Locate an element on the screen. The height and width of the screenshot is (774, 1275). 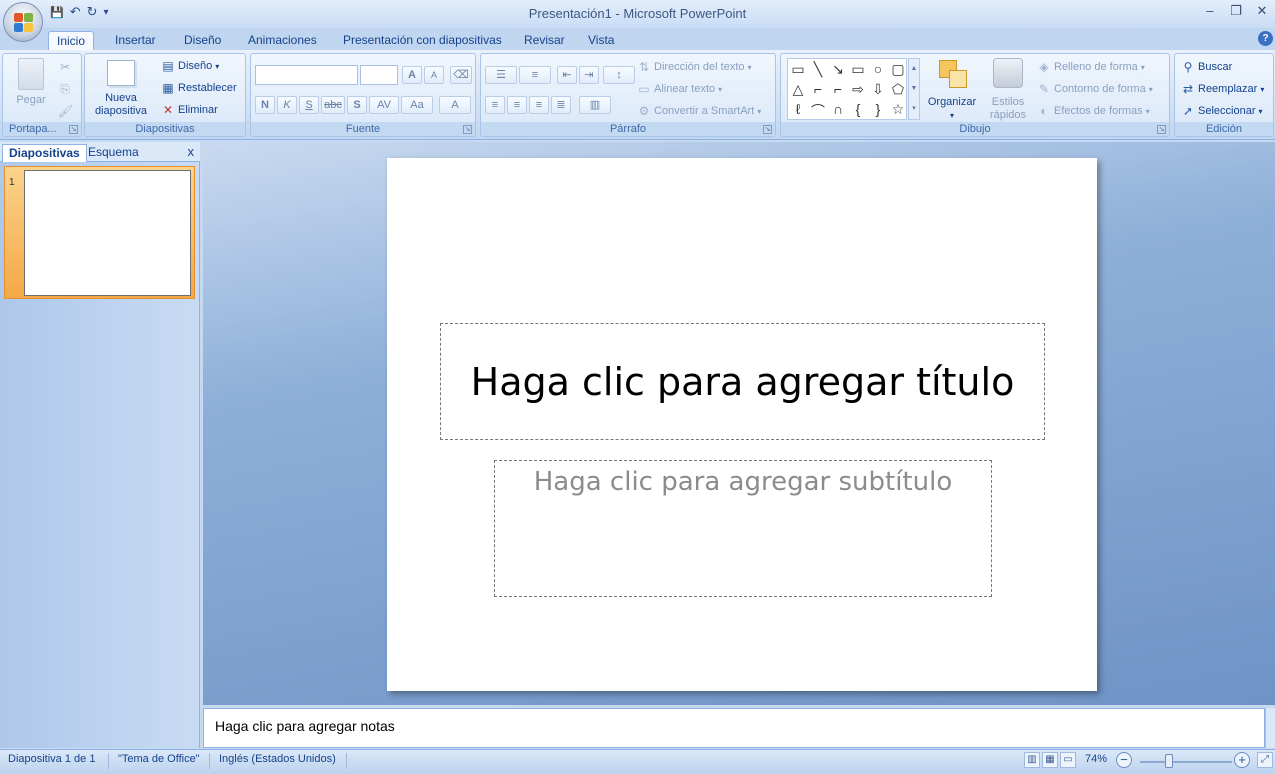
curve-shape-icon: ⌒ is located at coordinates (818, 111).